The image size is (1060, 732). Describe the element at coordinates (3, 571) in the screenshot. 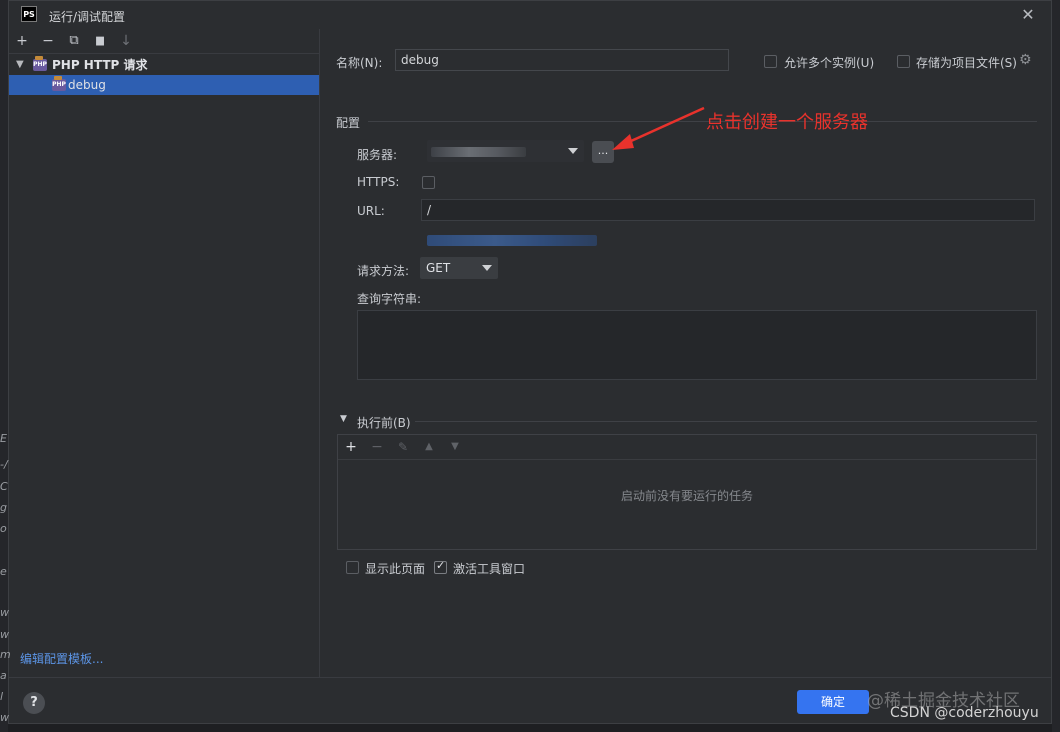

I see `background-text: e` at that location.